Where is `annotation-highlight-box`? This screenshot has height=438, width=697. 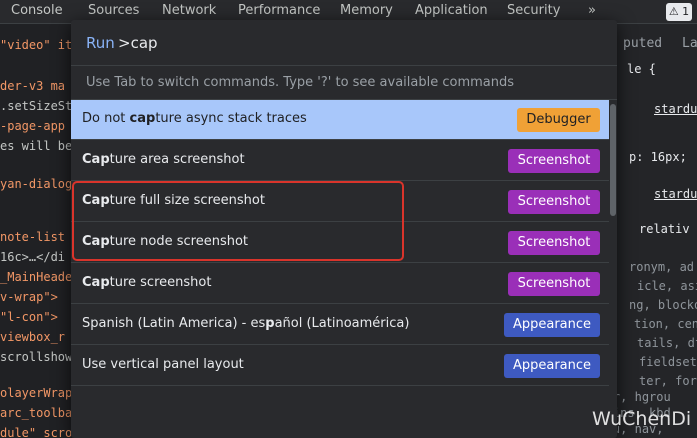
annotation-highlight-box is located at coordinates (238, 221).